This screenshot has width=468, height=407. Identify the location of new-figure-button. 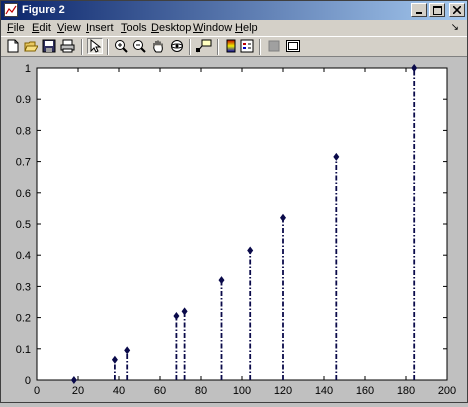
(13, 46).